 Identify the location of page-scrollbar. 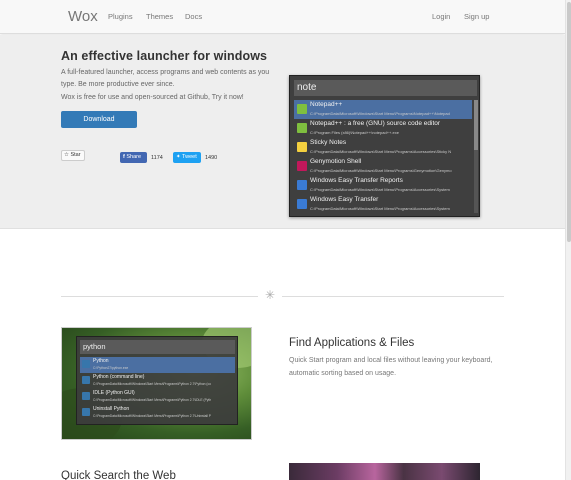
(568, 240).